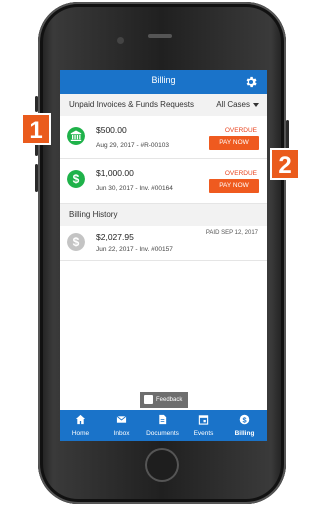 Image resolution: width=320 pixels, height=506 pixels. I want to click on case-filter-dropdown: All Cases, so click(237, 104).